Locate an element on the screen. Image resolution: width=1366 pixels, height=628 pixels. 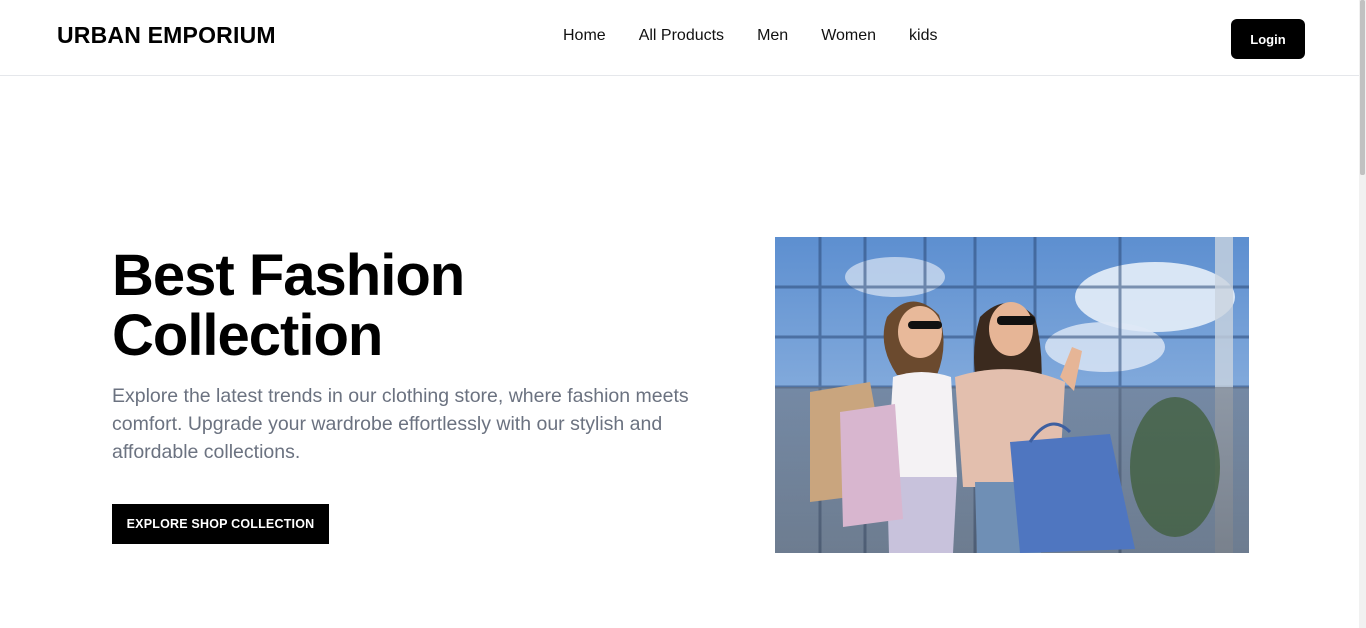
nav-home: Home is located at coordinates (584, 36).